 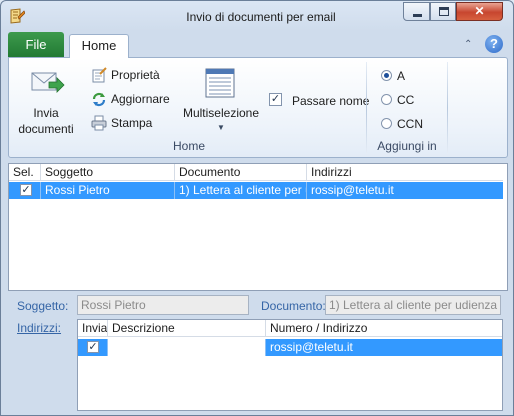 I want to click on col-header-sel: Sel., so click(x=25, y=172).